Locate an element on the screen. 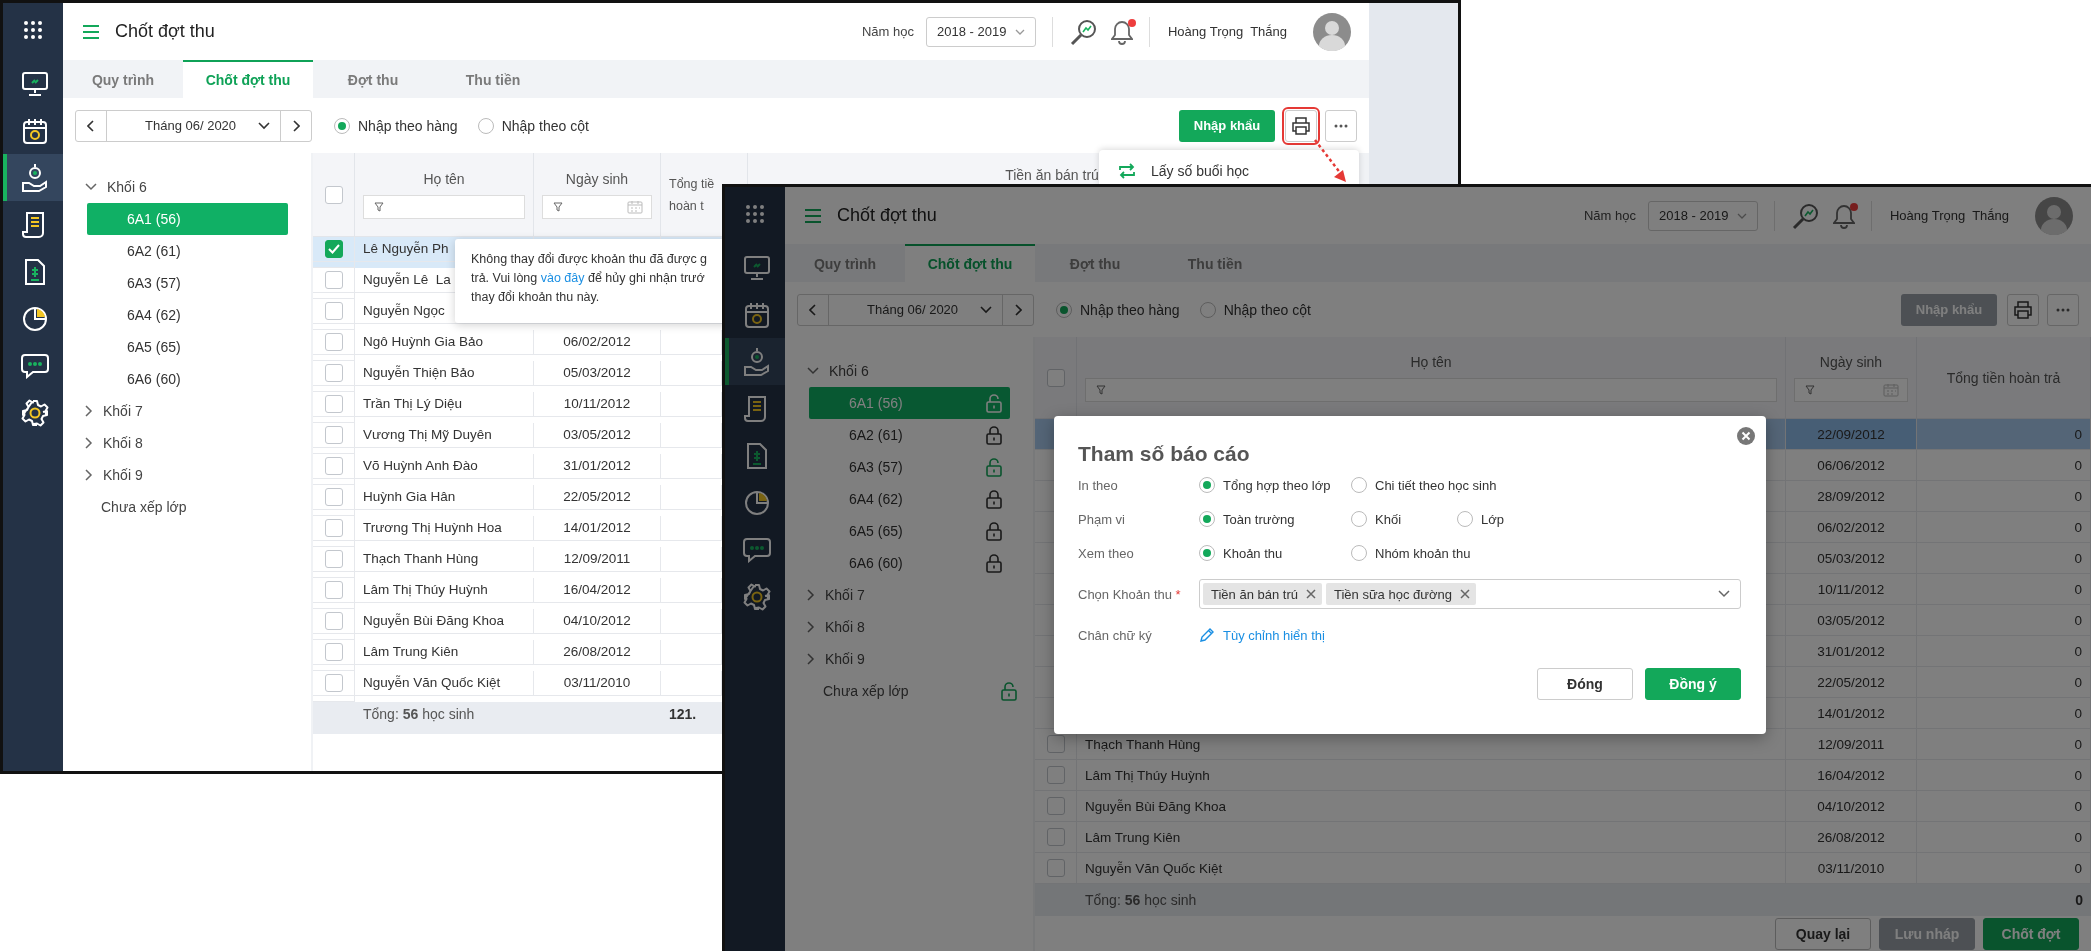 Image resolution: width=2091 pixels, height=951 pixels. radio-label: Tổng hợp theo lớp is located at coordinates (1277, 485).